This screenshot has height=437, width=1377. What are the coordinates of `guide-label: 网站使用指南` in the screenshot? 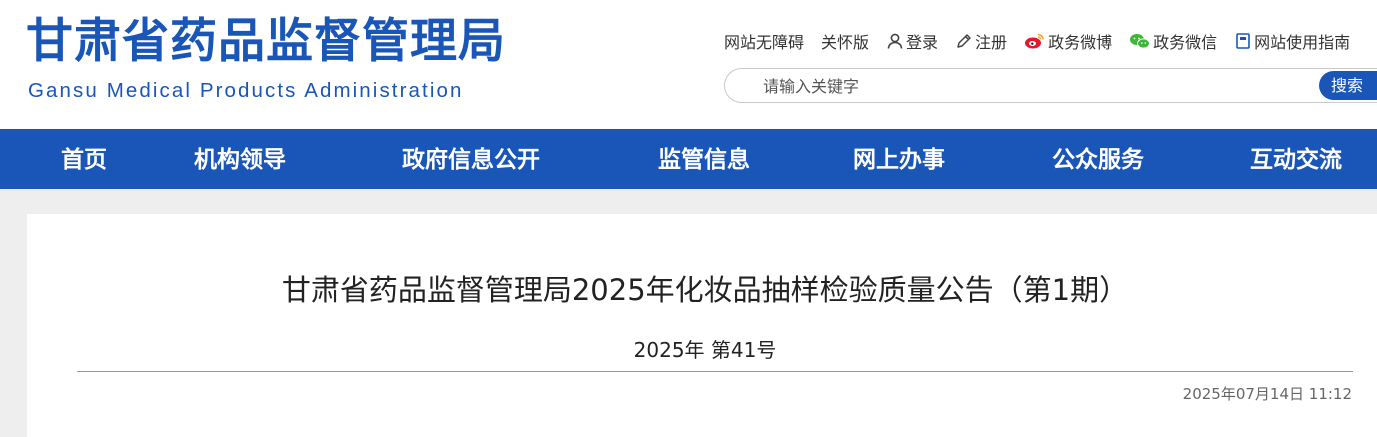 It's located at (1302, 42).